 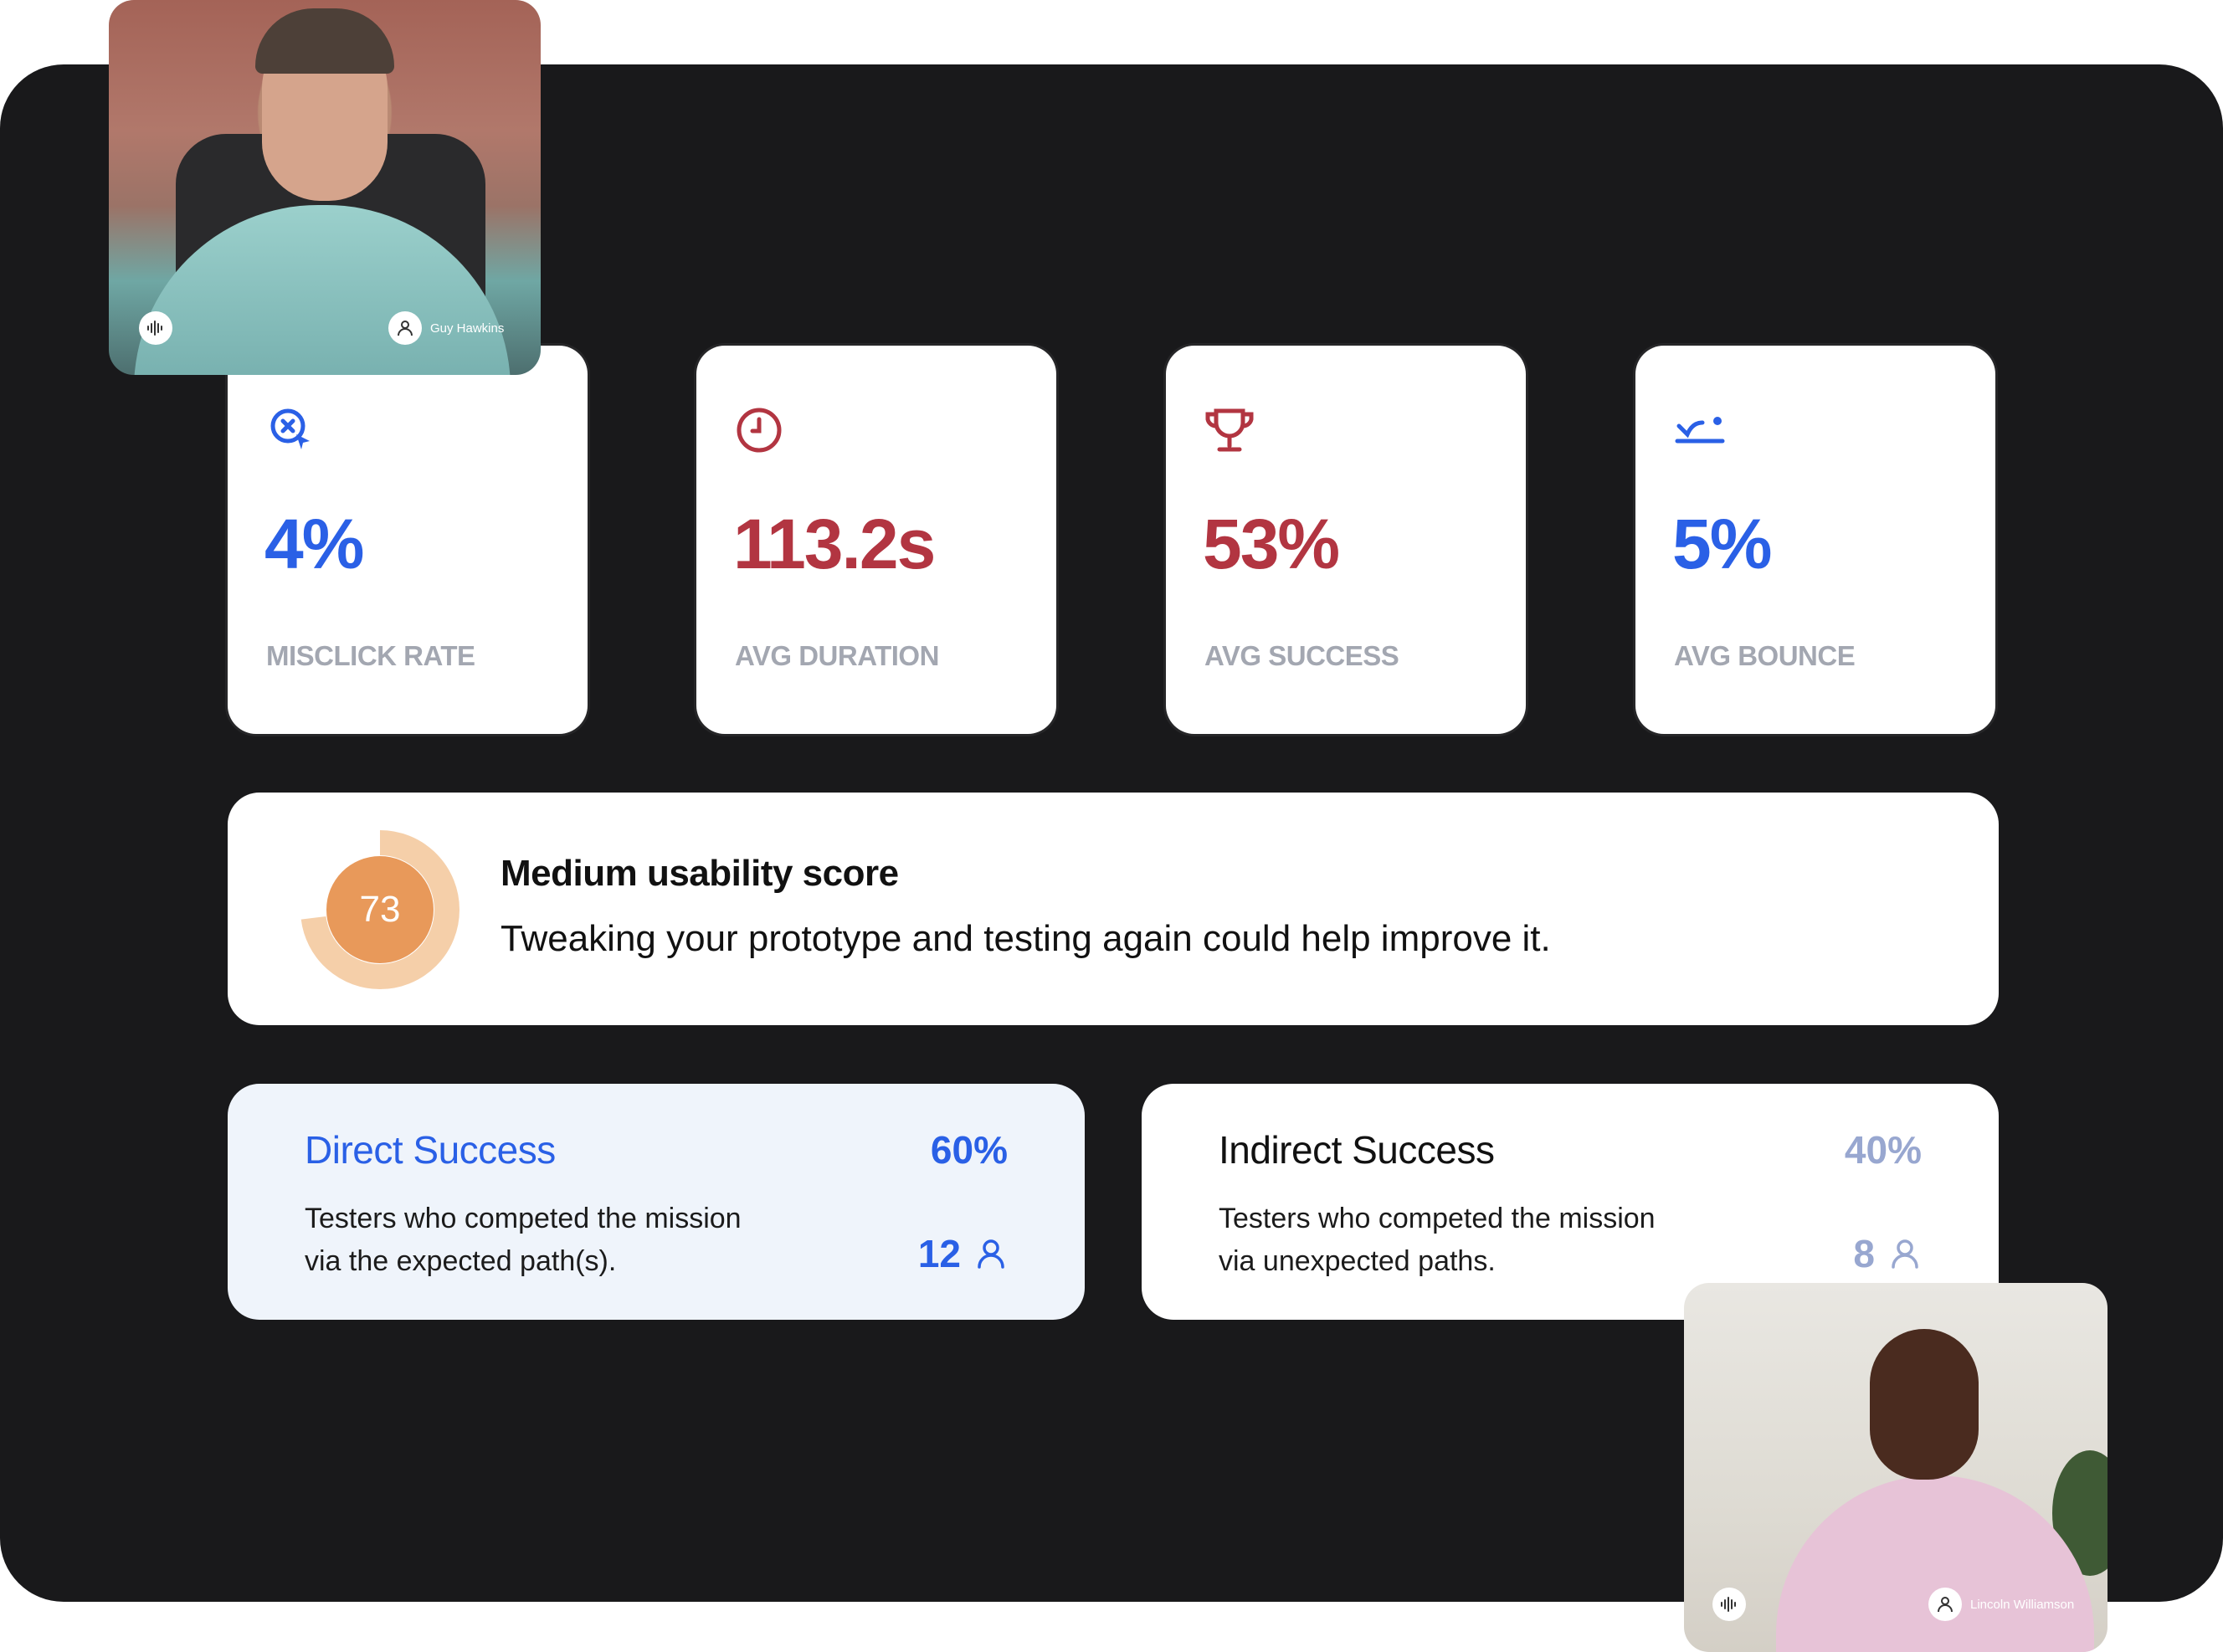 What do you see at coordinates (969, 1150) in the screenshot?
I see `direct-success-percent: 60%` at bounding box center [969, 1150].